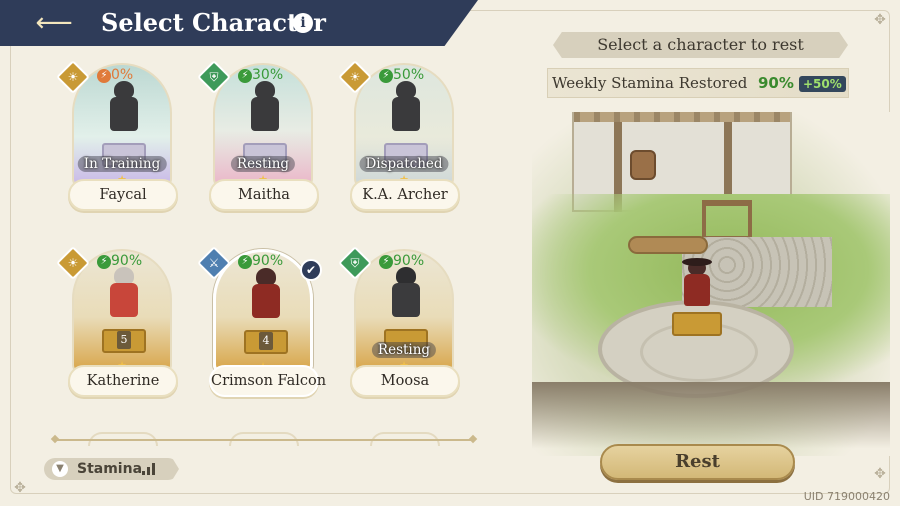 This screenshot has height=506, width=900. I want to click on character-card-faycal: In Training ★ ☀ ⚡0% Faycal, so click(117, 136).